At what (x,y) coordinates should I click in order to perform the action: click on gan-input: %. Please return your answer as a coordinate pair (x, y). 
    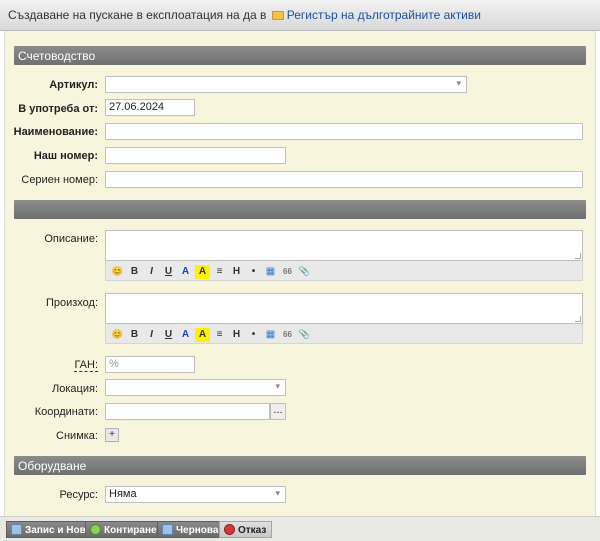
    Looking at the image, I should click on (150, 364).